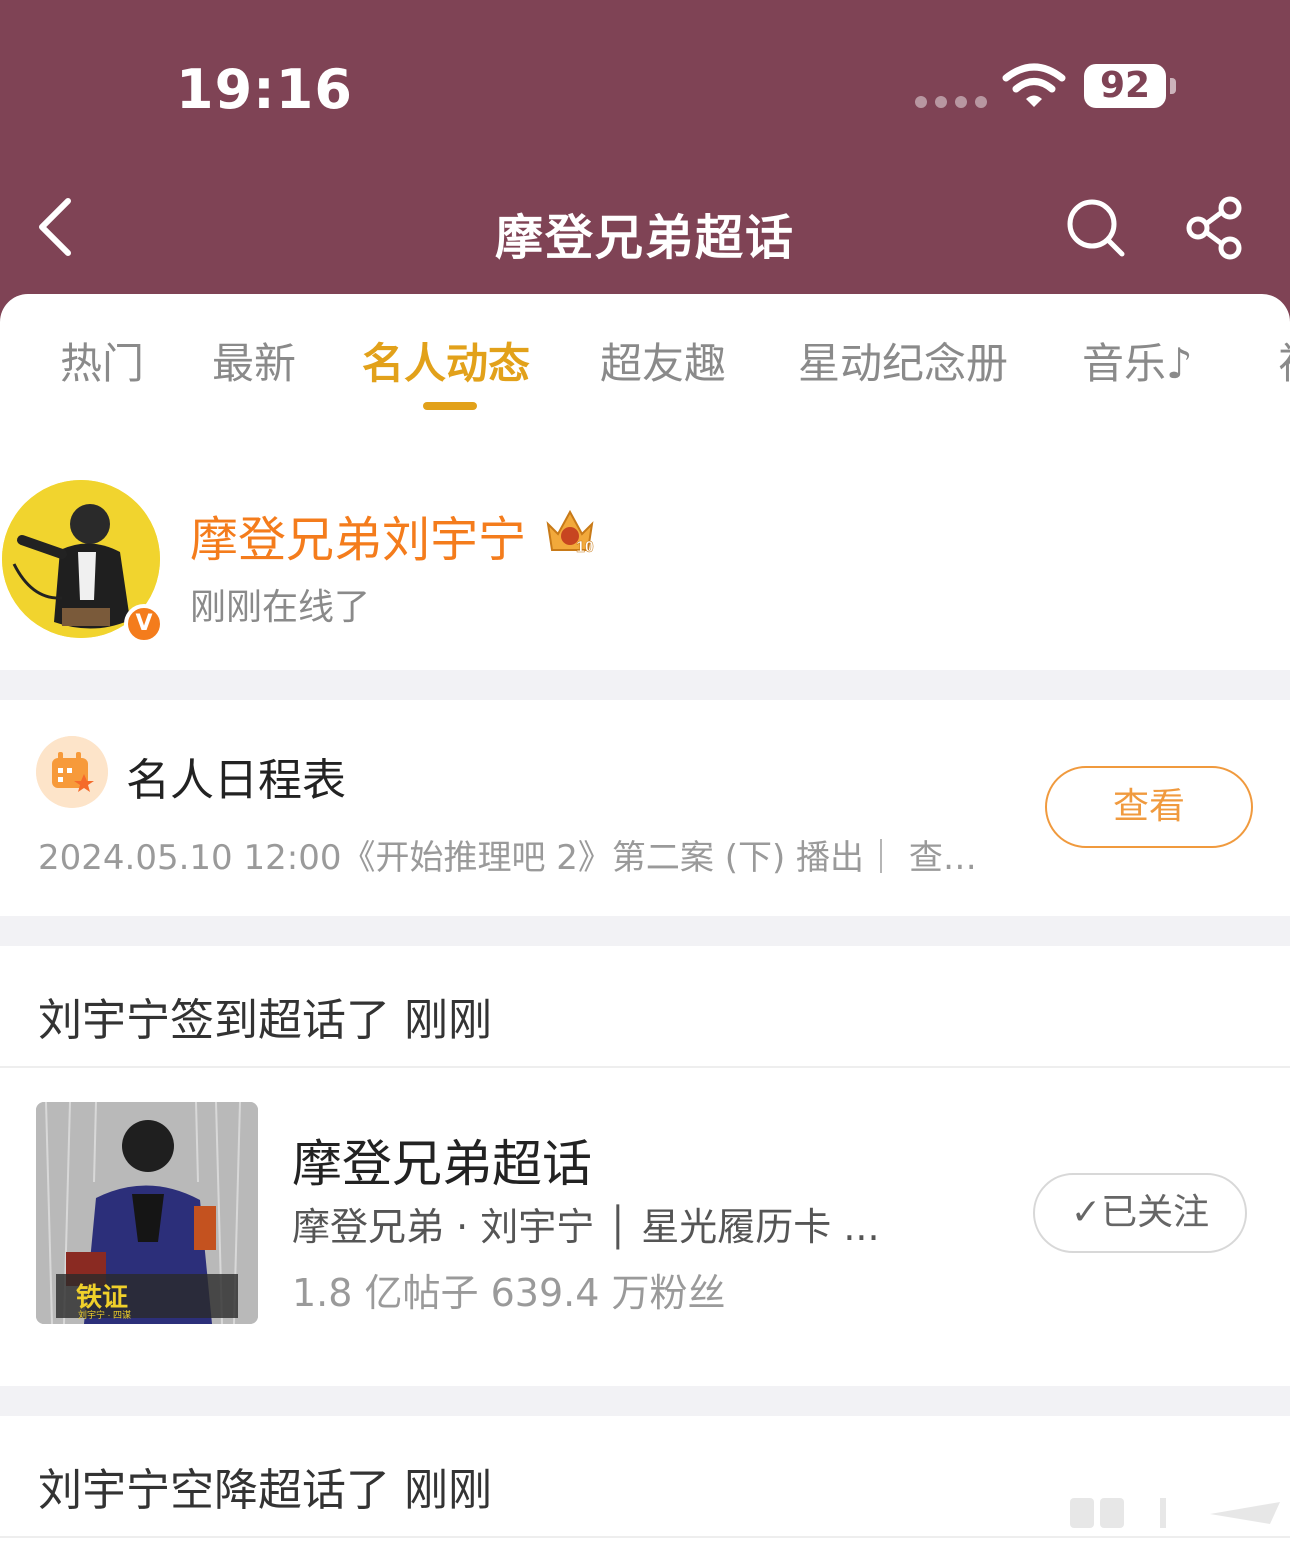  What do you see at coordinates (236, 780) in the screenshot?
I see `schedule-title: 名人日程表` at bounding box center [236, 780].